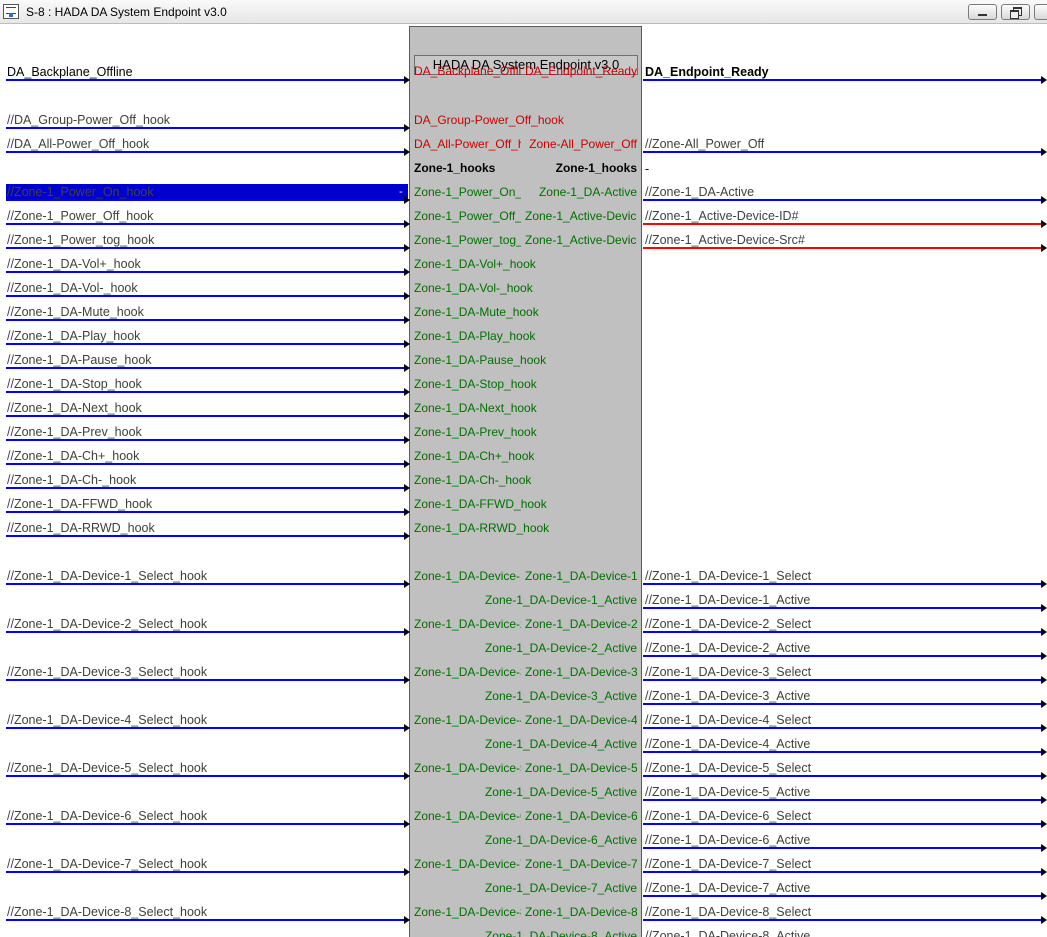 The width and height of the screenshot is (1047, 937). What do you see at coordinates (81, 528) in the screenshot?
I see `input-signal-label: //Zone-1_DA-RRWD_hook` at bounding box center [81, 528].